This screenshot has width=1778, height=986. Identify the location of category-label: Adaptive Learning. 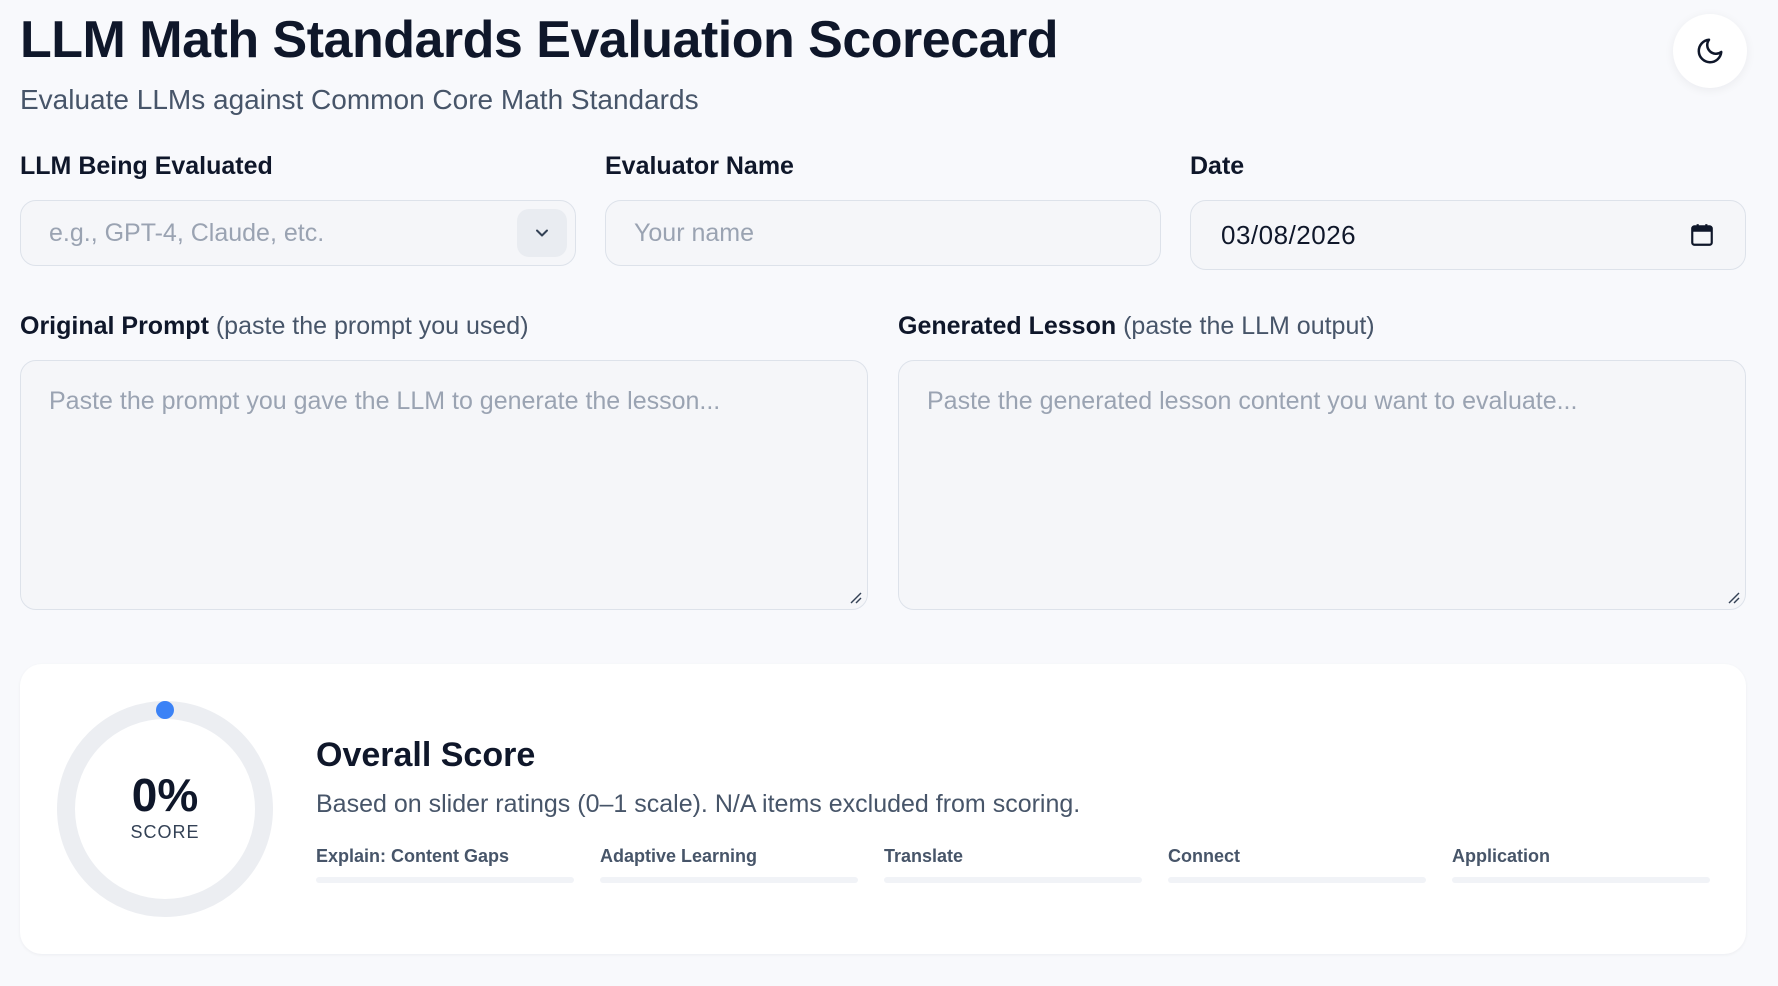
(679, 856).